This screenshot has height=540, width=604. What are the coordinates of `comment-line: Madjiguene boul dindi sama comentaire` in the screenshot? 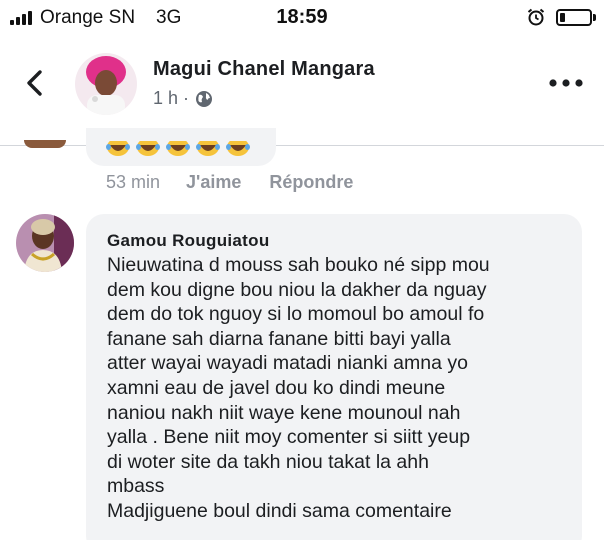 It's located at (279, 510).